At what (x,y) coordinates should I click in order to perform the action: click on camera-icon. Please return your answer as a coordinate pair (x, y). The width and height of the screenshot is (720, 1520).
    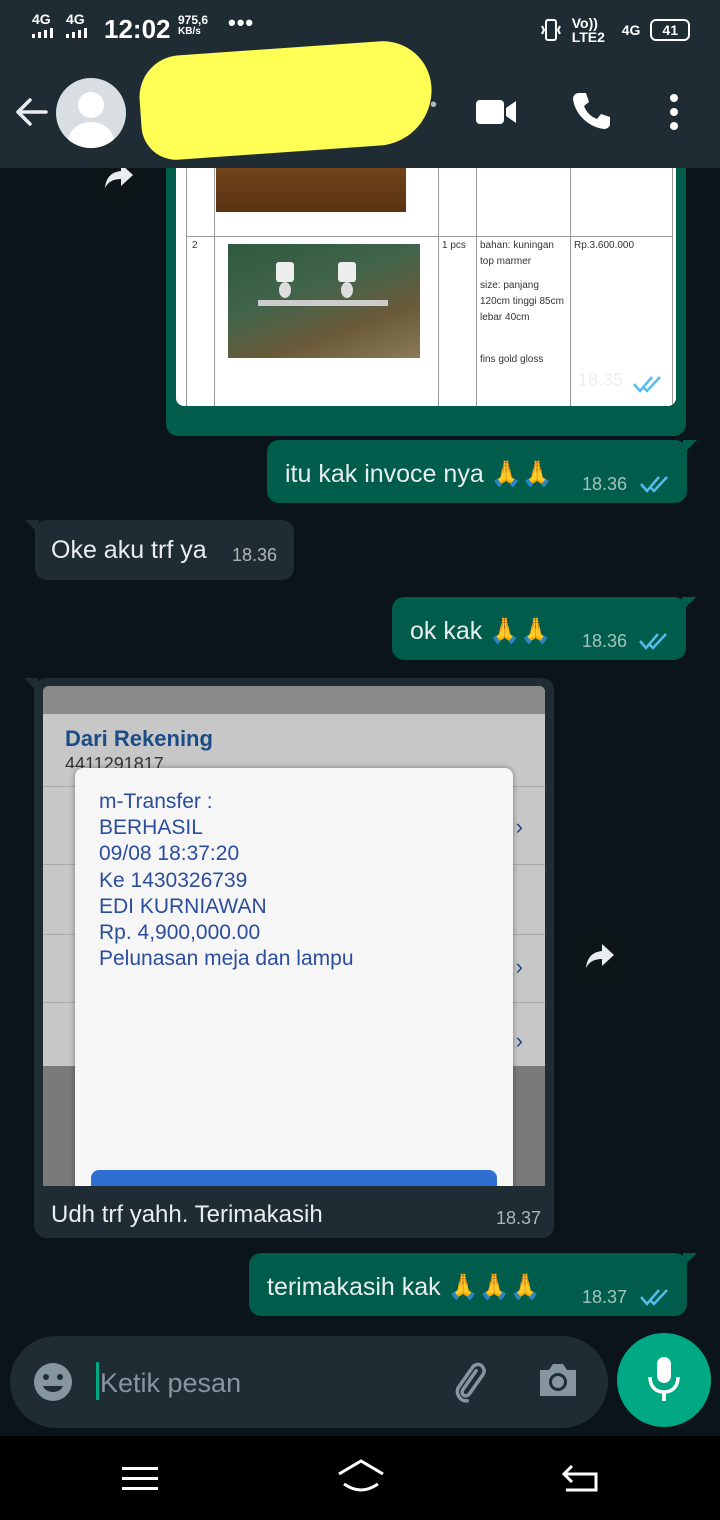
    Looking at the image, I should click on (558, 1380).